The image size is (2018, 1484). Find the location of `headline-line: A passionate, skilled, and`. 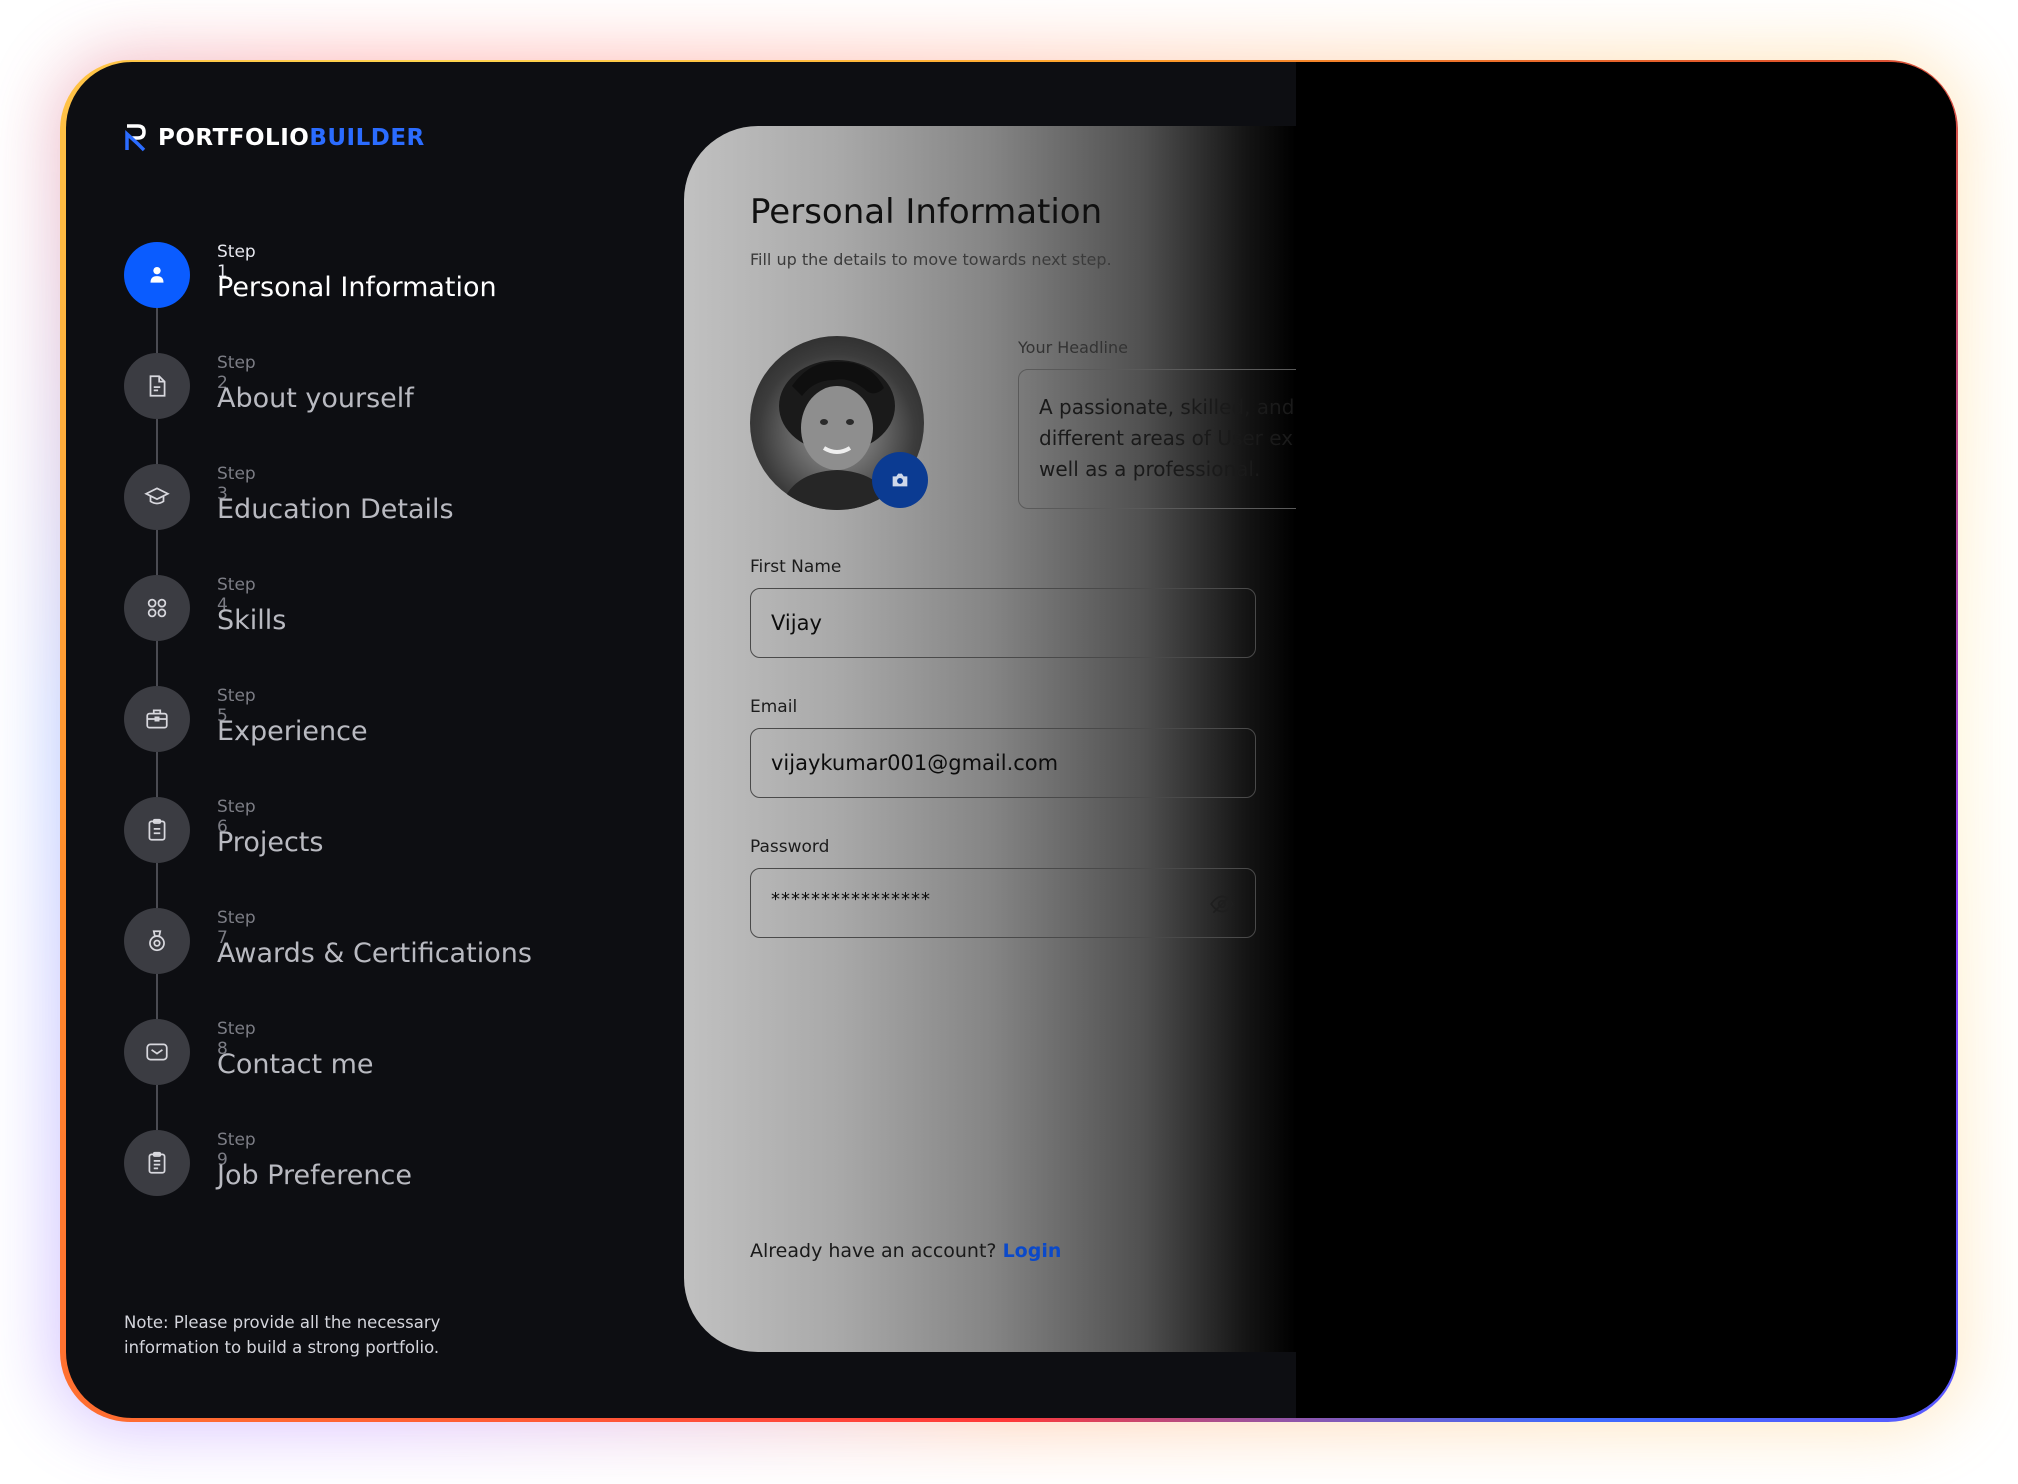

headline-line: A passionate, skilled, and is located at coordinates (1167, 407).